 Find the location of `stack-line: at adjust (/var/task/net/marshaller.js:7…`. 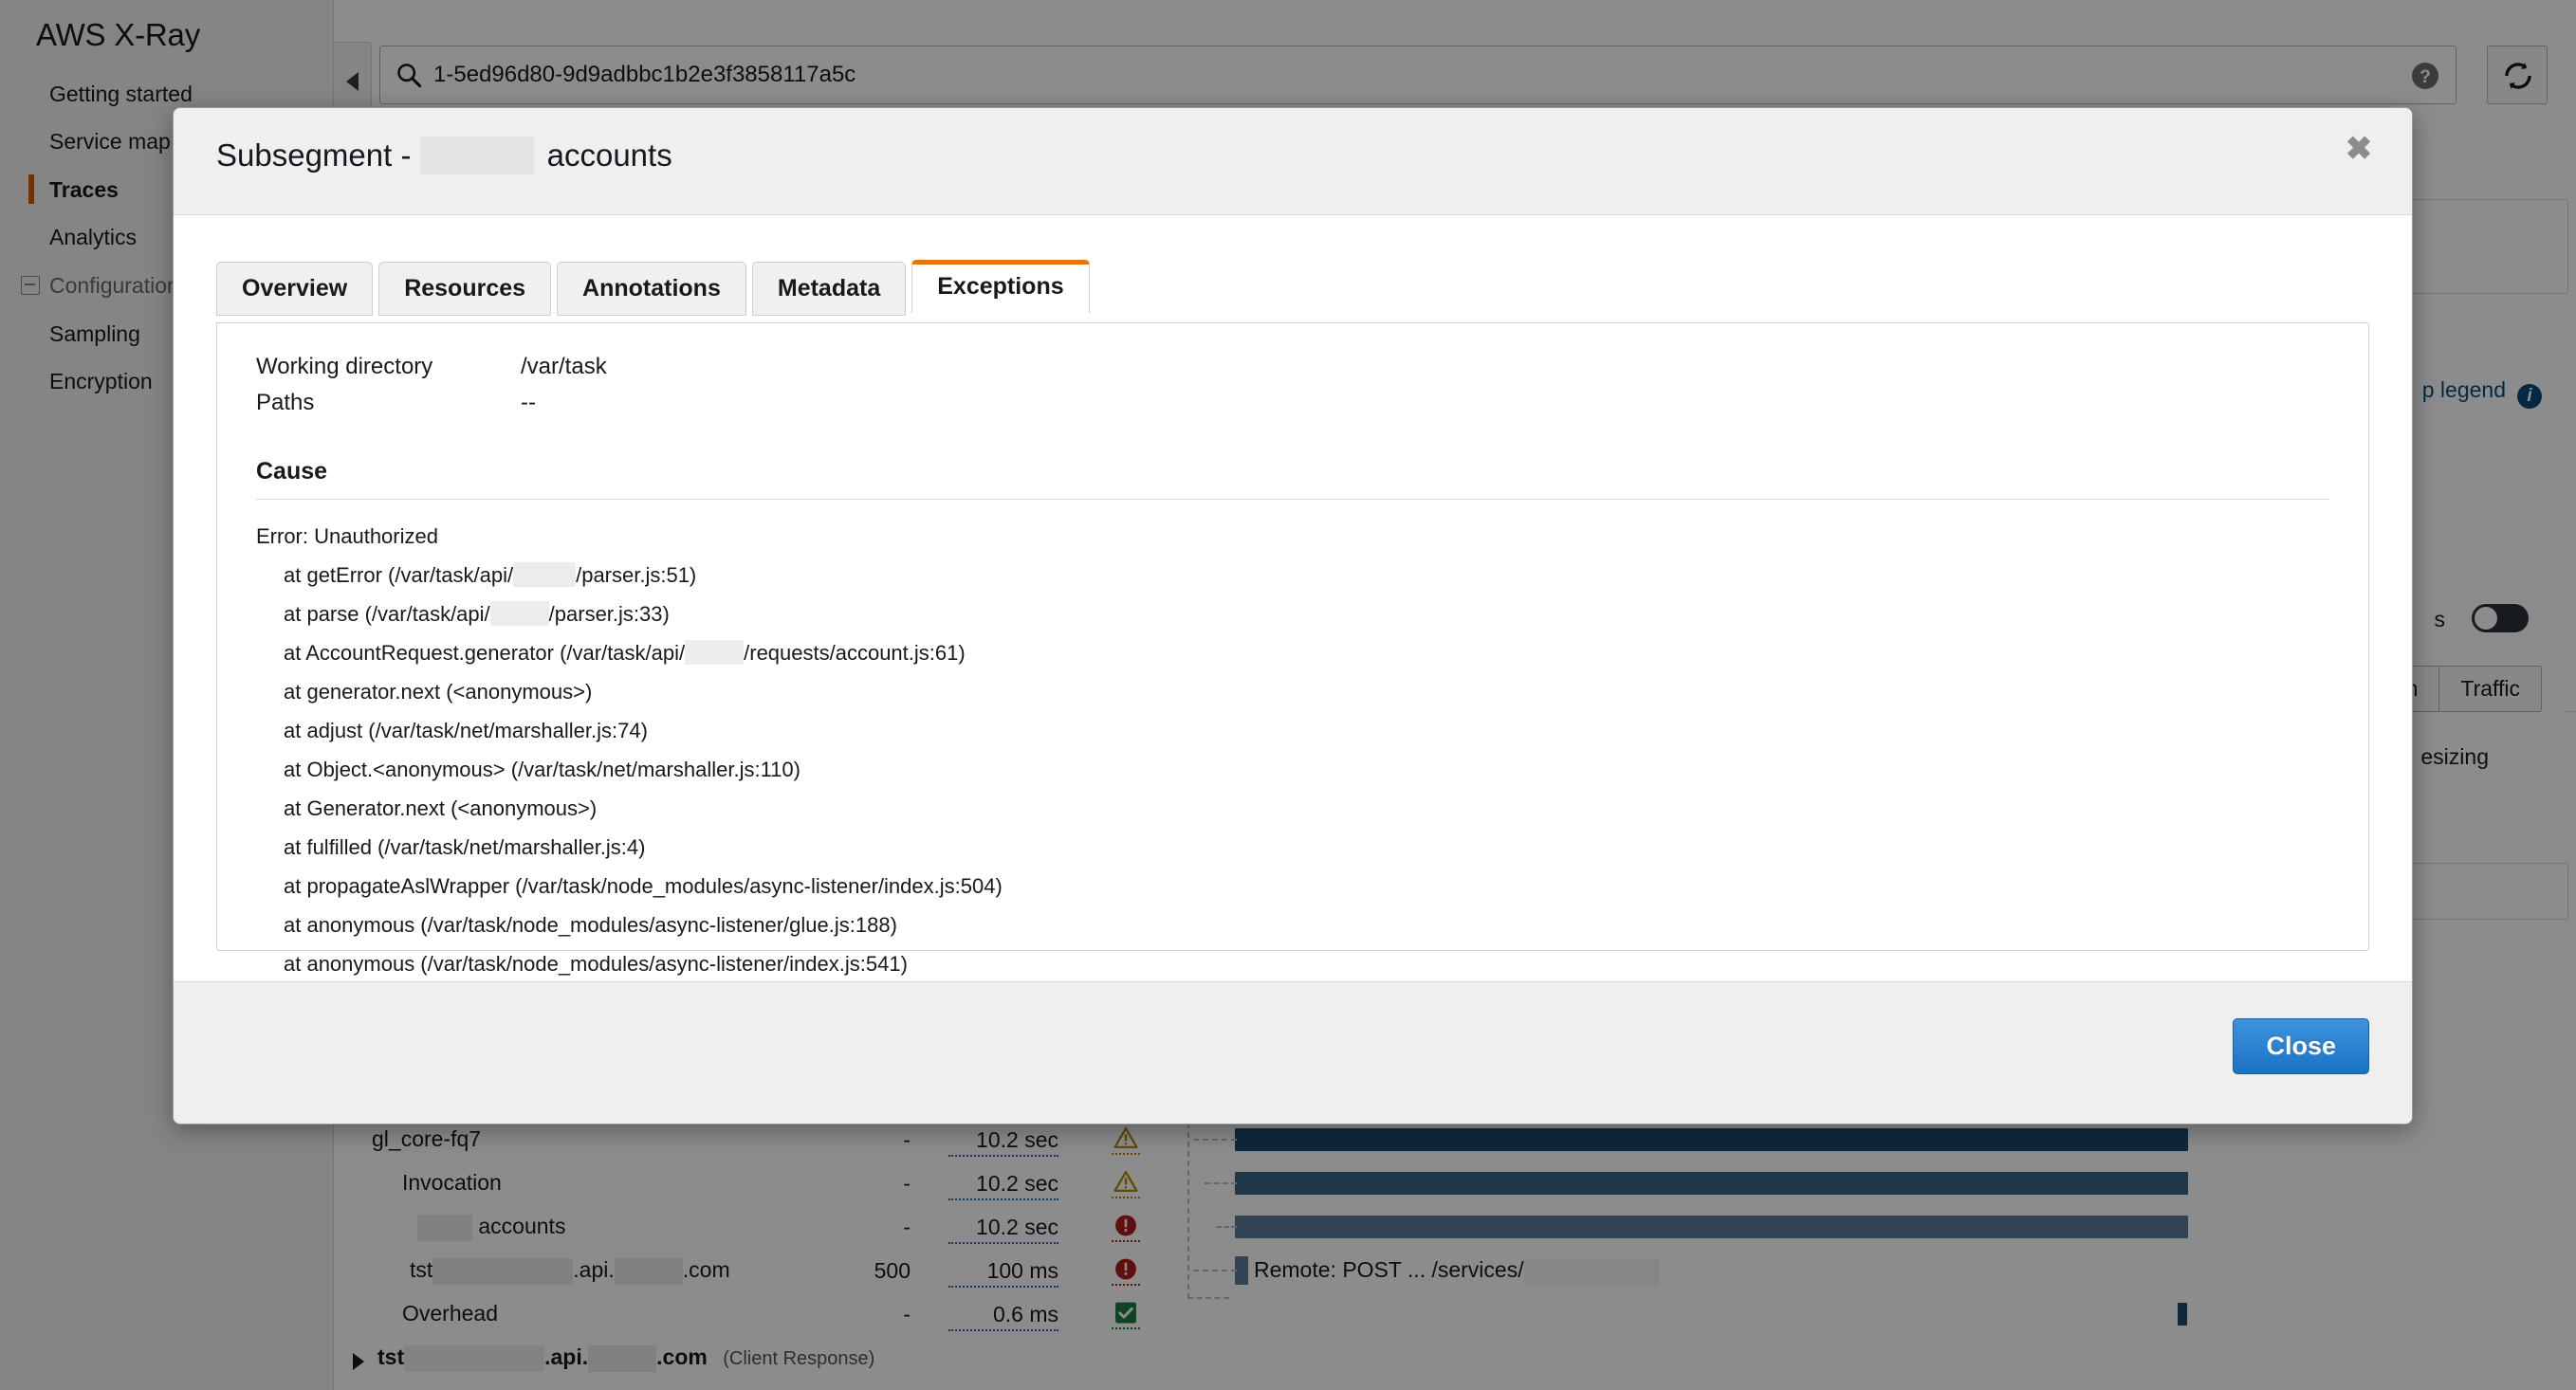

stack-line: at adjust (/var/task/net/marshaller.js:7… is located at coordinates (466, 731).